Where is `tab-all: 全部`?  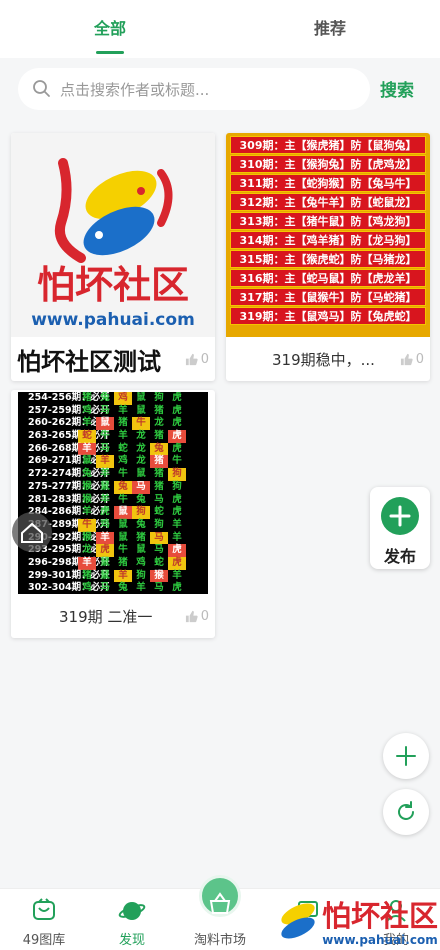
tab-all: 全部 is located at coordinates (110, 29).